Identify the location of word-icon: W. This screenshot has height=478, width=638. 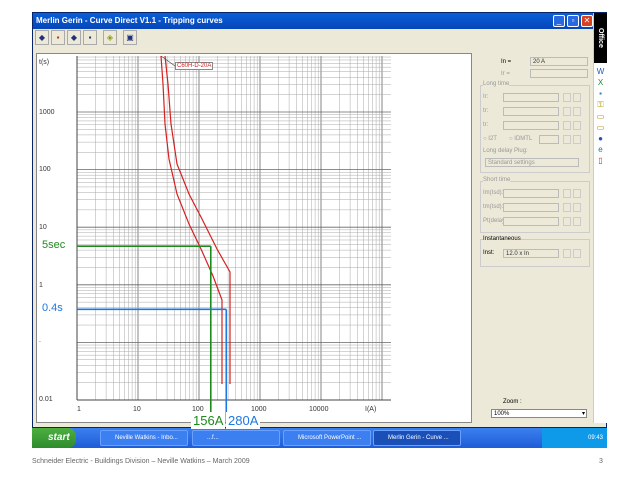
(601, 71).